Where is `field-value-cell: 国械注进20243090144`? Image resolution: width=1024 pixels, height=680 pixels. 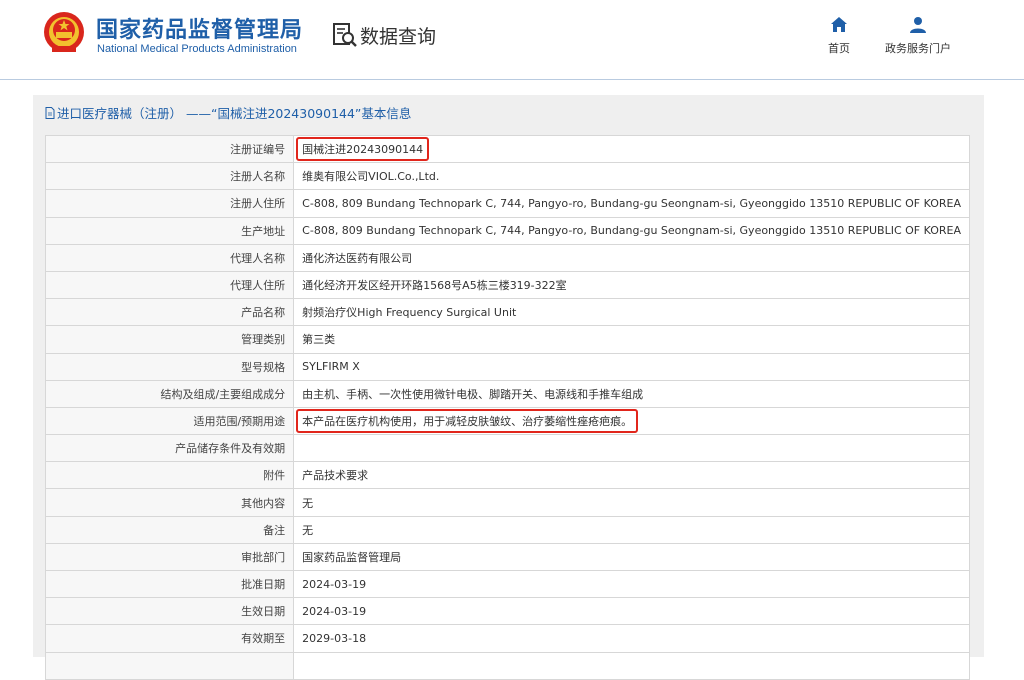
field-value-cell: 国械注进20243090144 is located at coordinates (631, 149).